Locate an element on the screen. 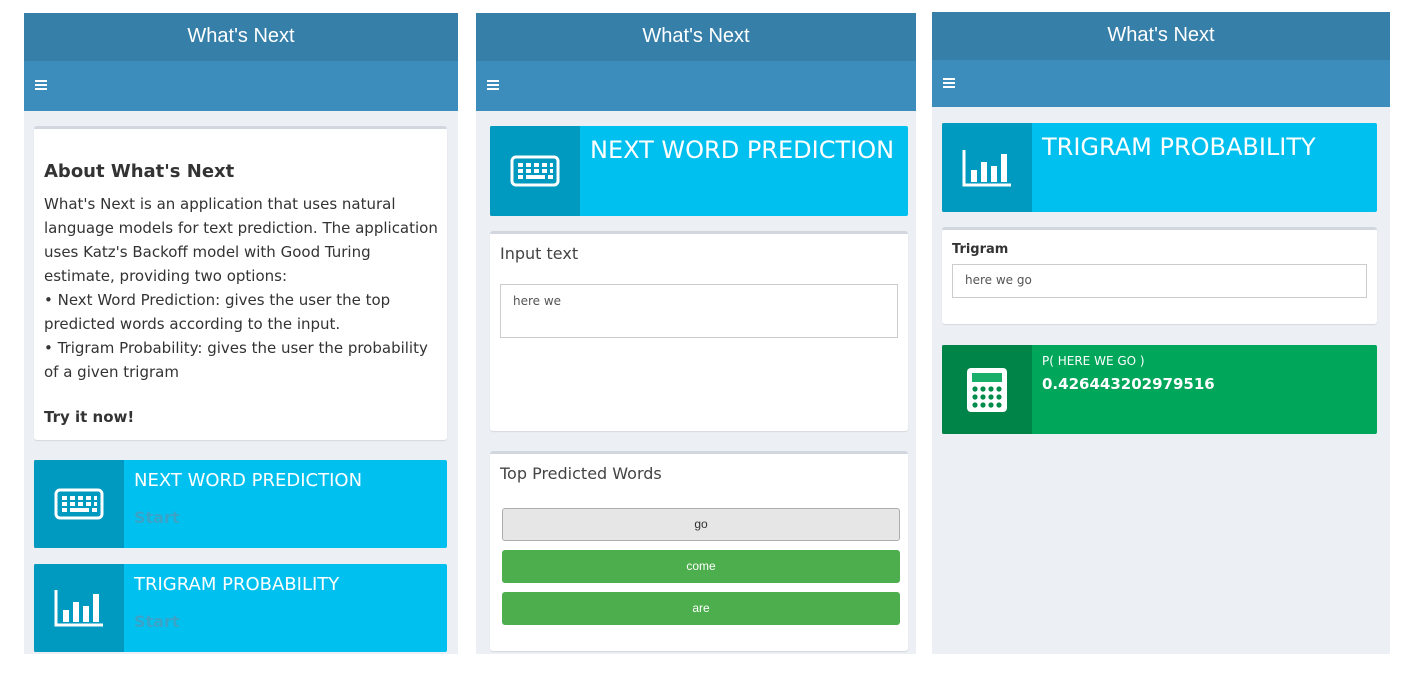 Image resolution: width=1416 pixels, height=676 pixels. predicted-word-button: come is located at coordinates (701, 566).